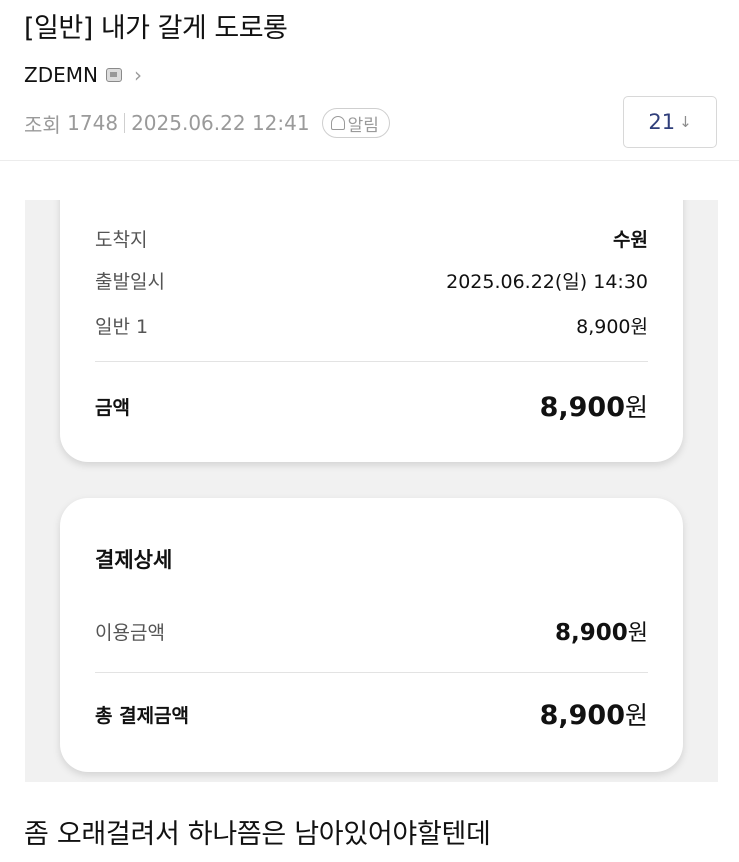  What do you see at coordinates (130, 632) in the screenshot?
I see `usage-label: 이용금액` at bounding box center [130, 632].